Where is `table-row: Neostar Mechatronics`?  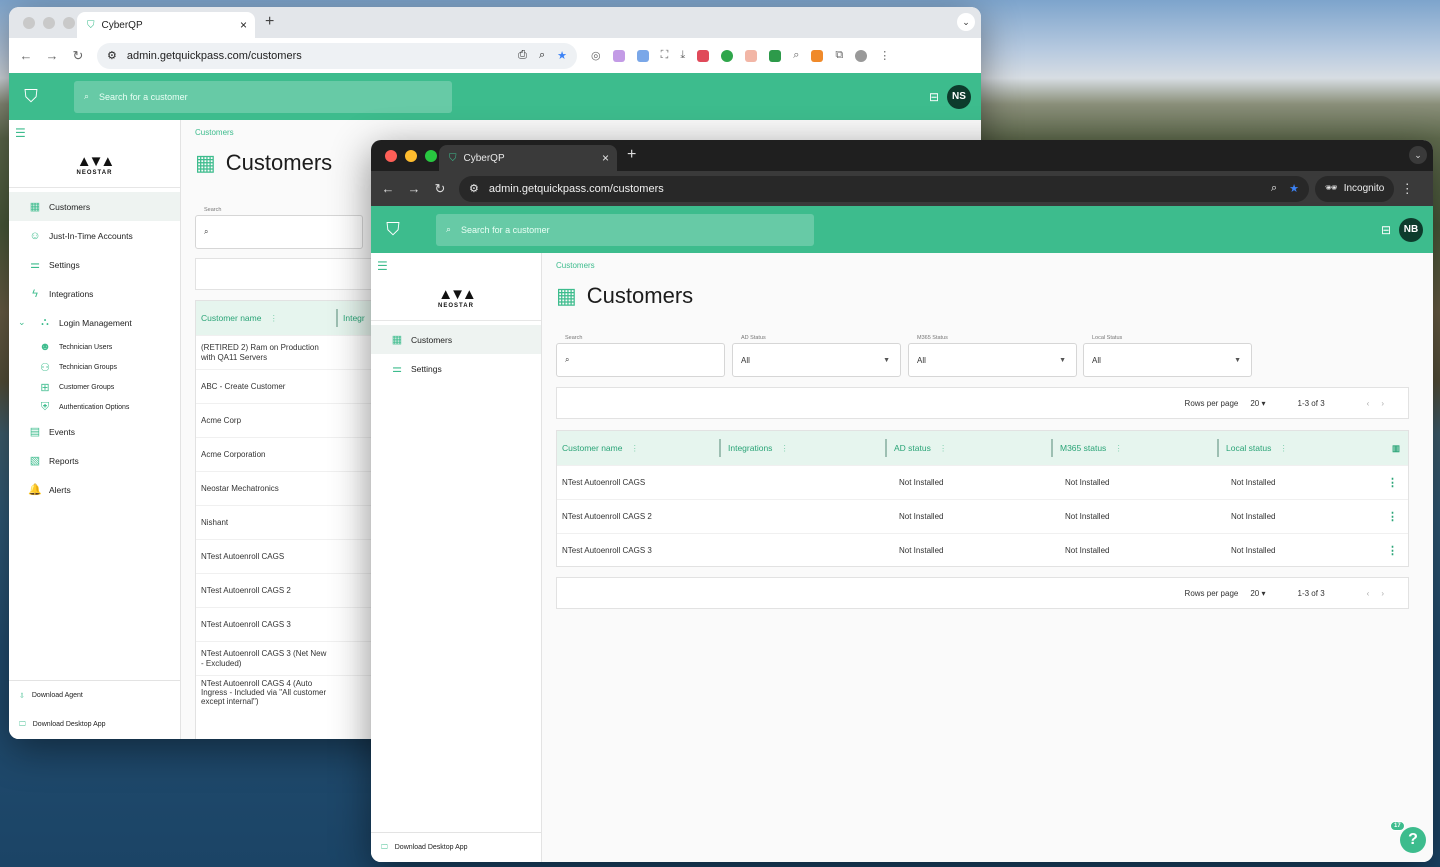 table-row: Neostar Mechatronics is located at coordinates (295, 488).